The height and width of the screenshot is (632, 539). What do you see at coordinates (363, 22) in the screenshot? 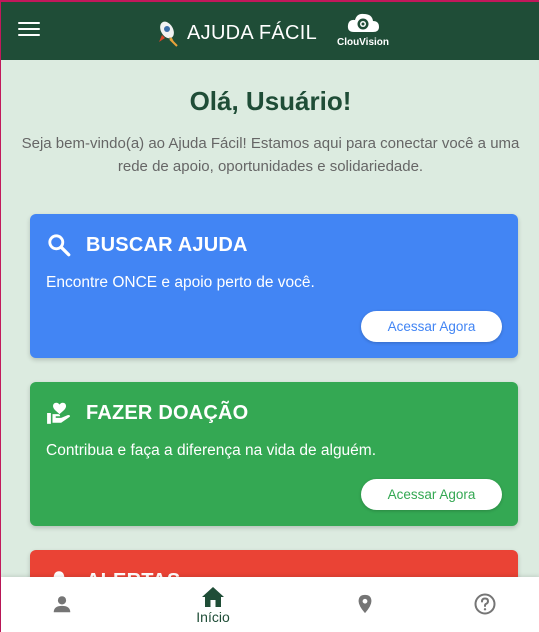
I see `cloud-eye-logo-icon` at bounding box center [363, 22].